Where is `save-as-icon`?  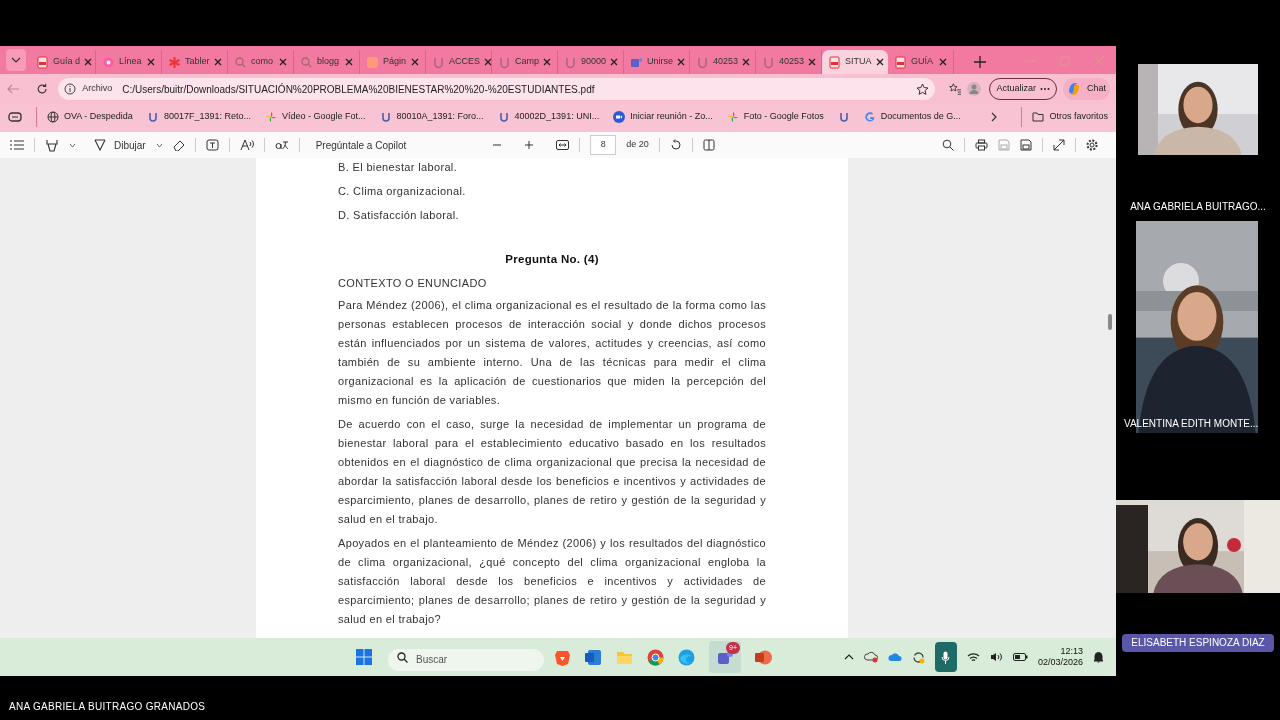 save-as-icon is located at coordinates (1026, 145).